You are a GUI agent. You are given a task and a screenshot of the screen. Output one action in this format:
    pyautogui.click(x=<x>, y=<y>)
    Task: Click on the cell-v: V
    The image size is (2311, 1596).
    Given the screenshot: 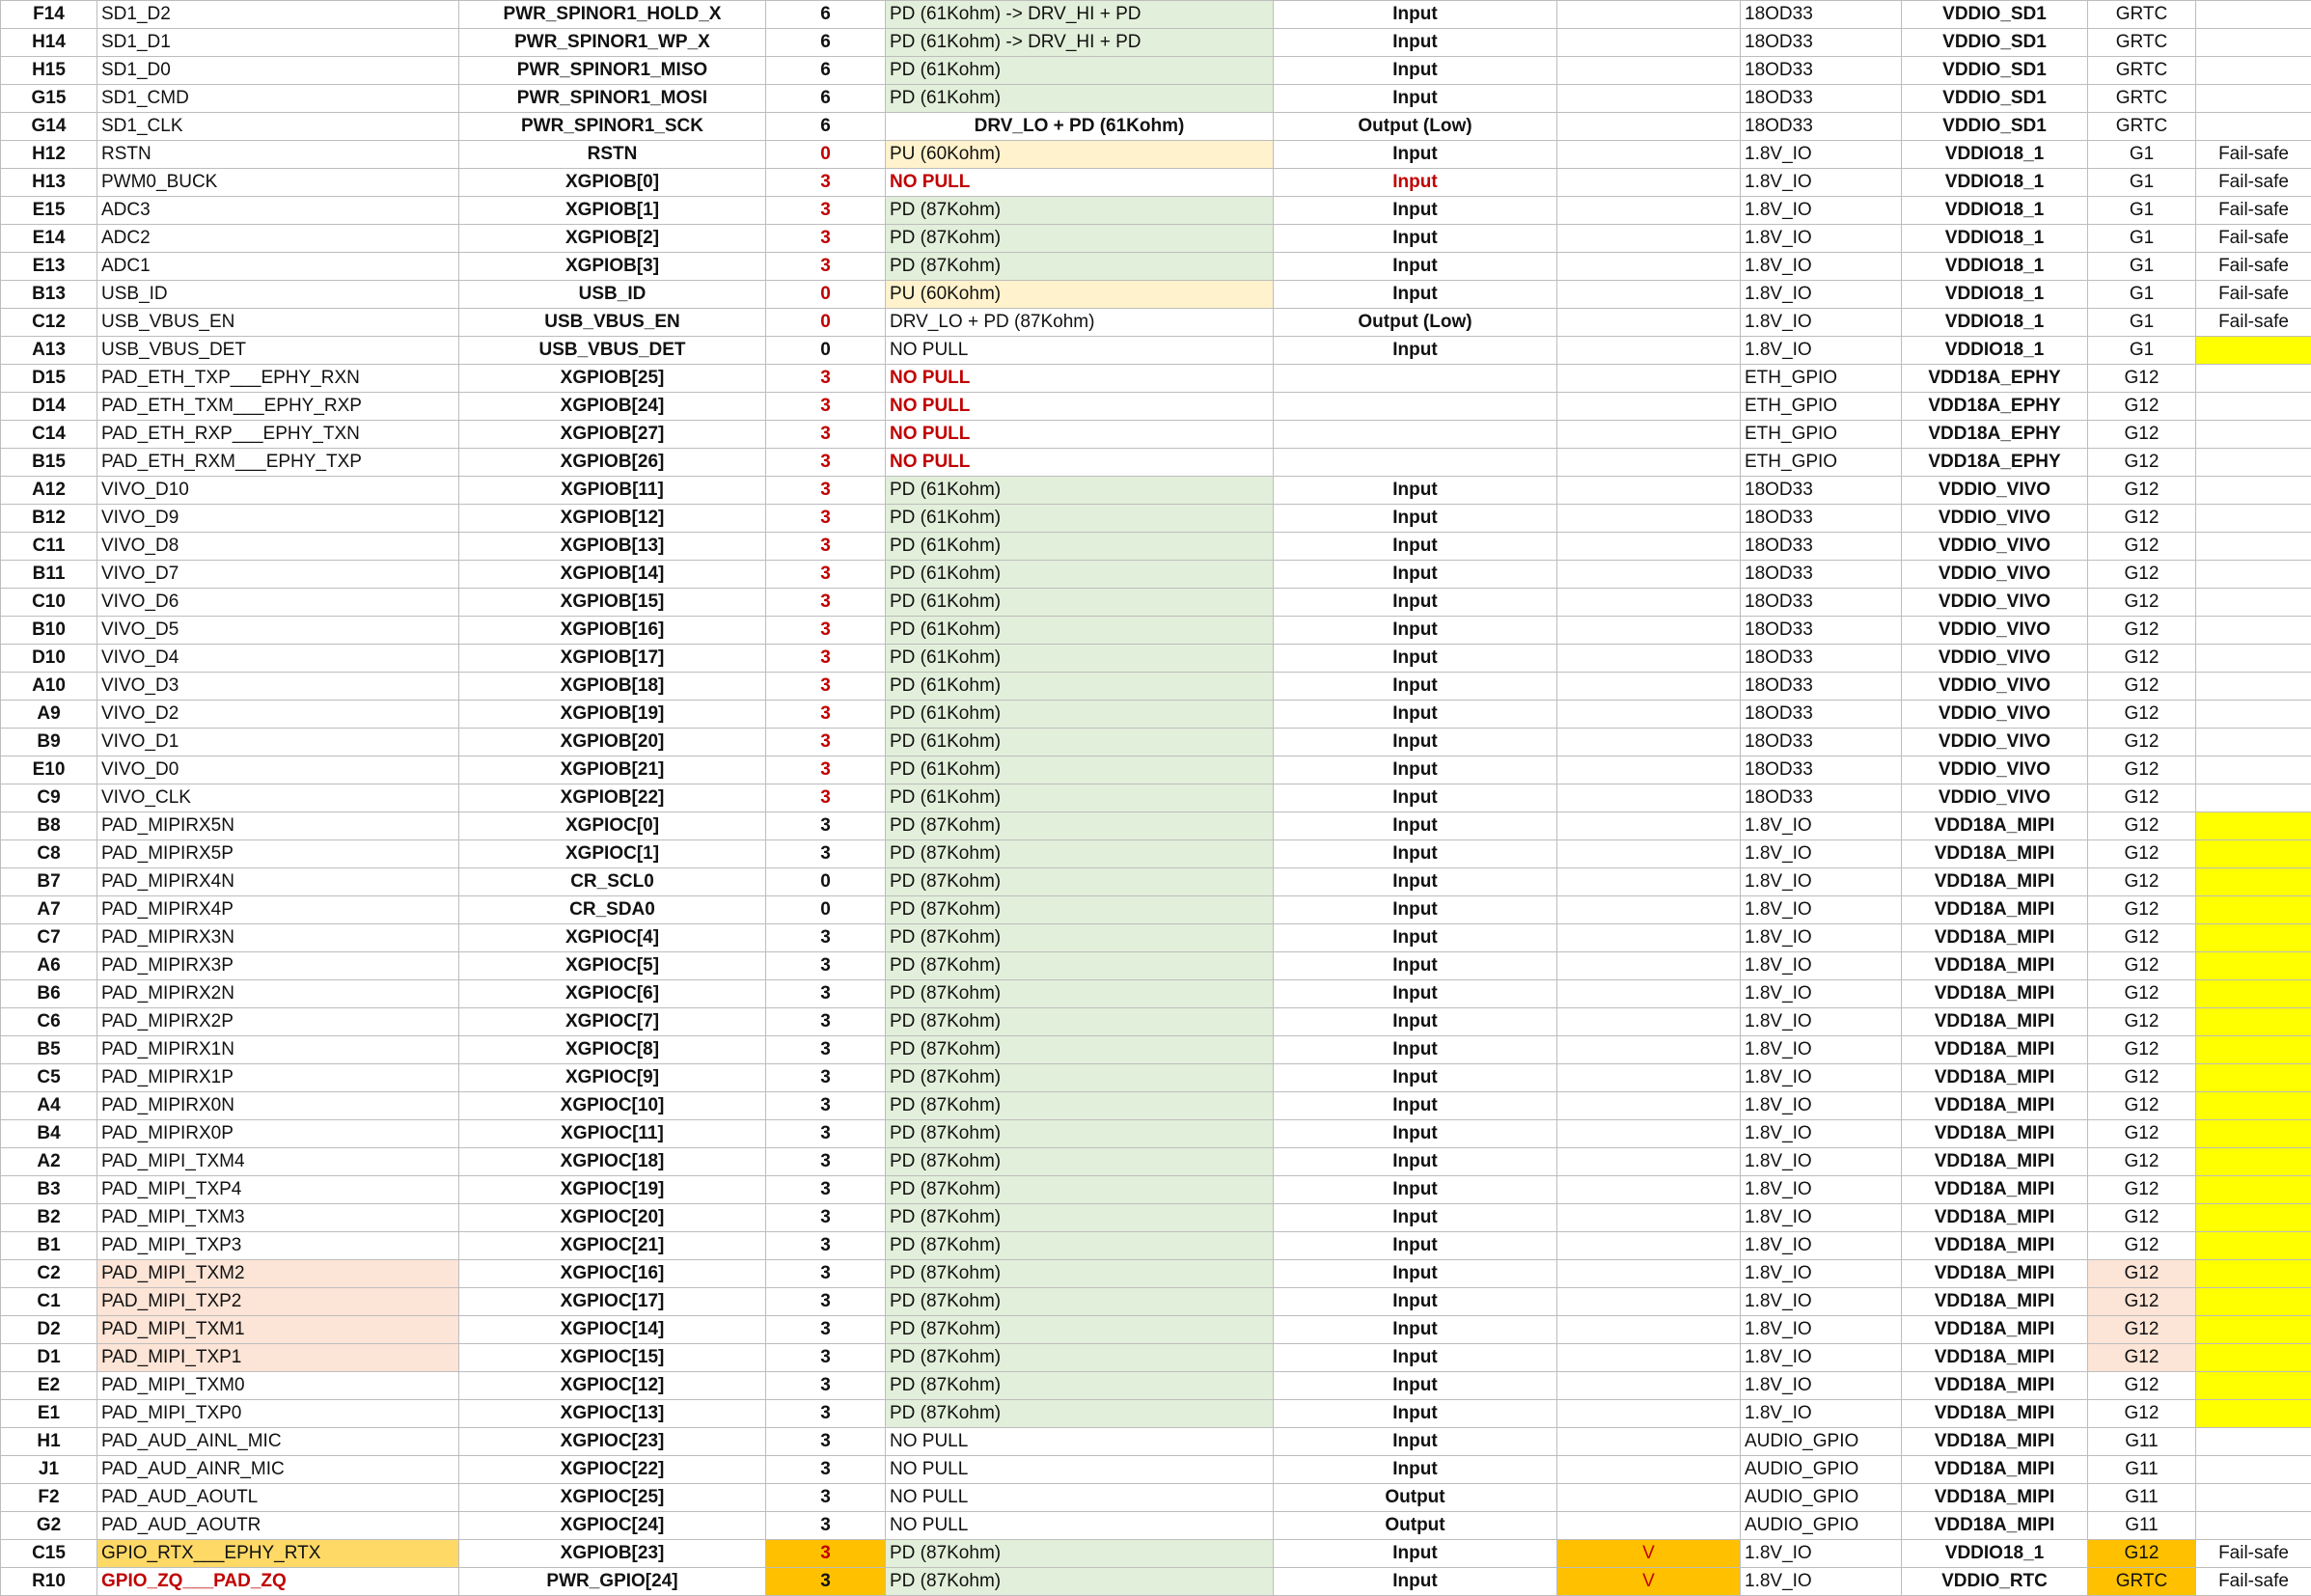 What is the action you would take?
    pyautogui.click(x=1649, y=1582)
    